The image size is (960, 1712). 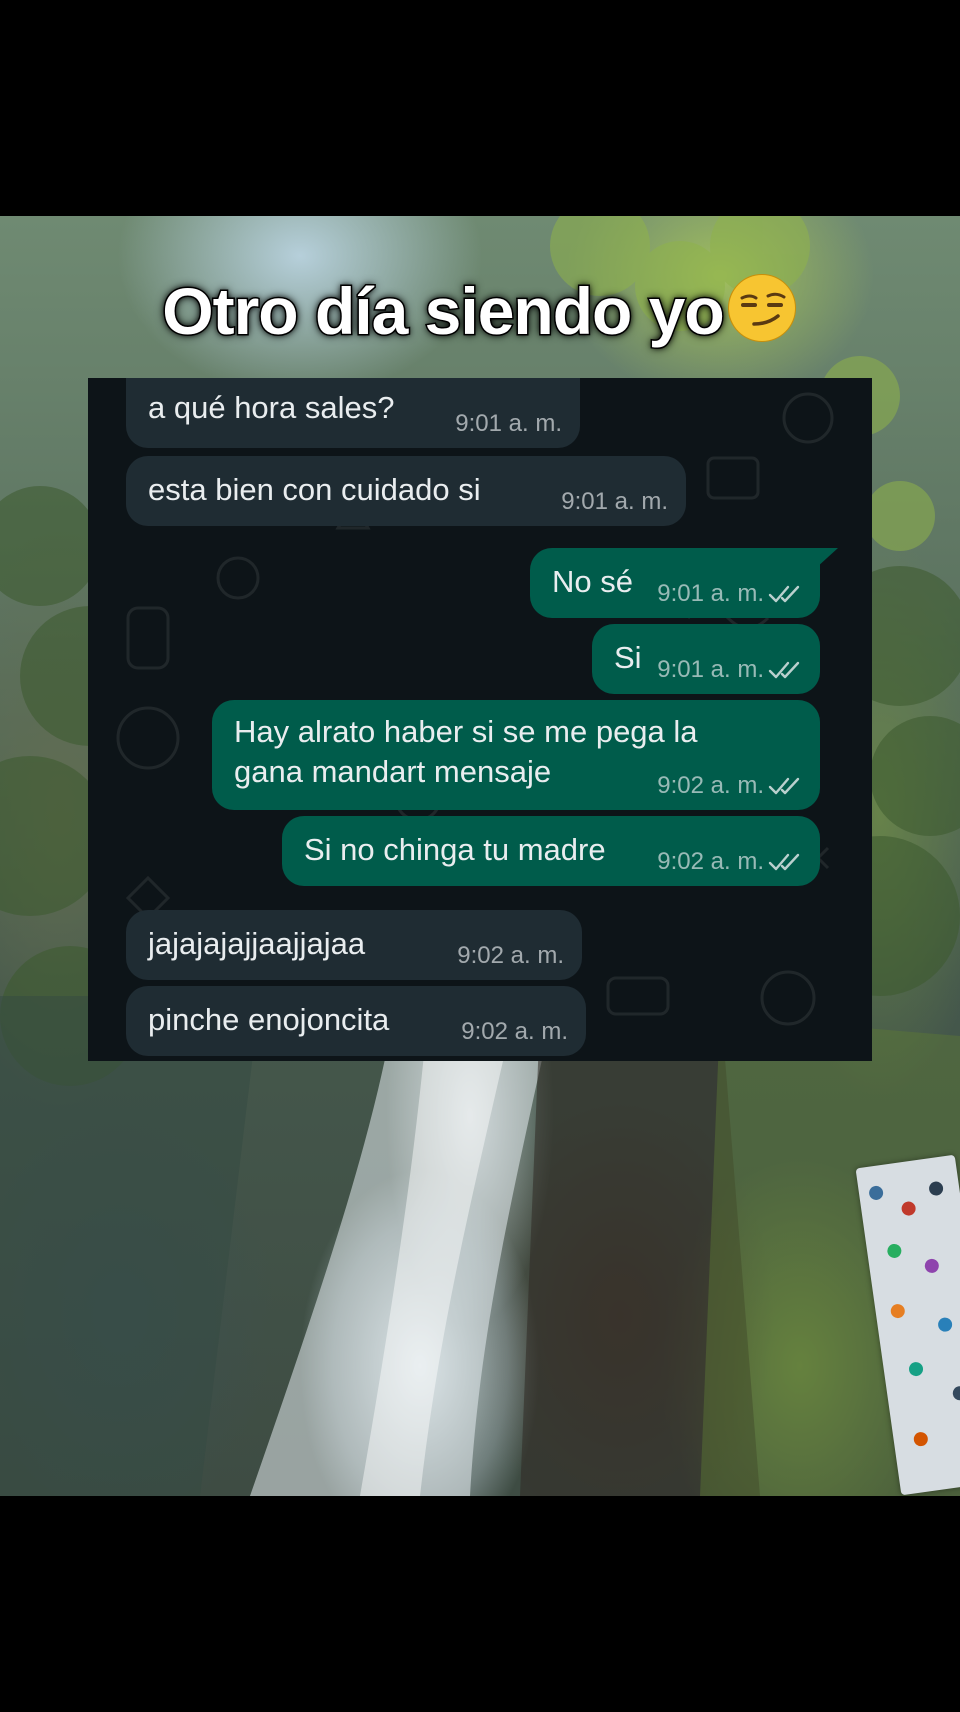 What do you see at coordinates (314, 489) in the screenshot?
I see `message-text: esta bien con cuidado si` at bounding box center [314, 489].